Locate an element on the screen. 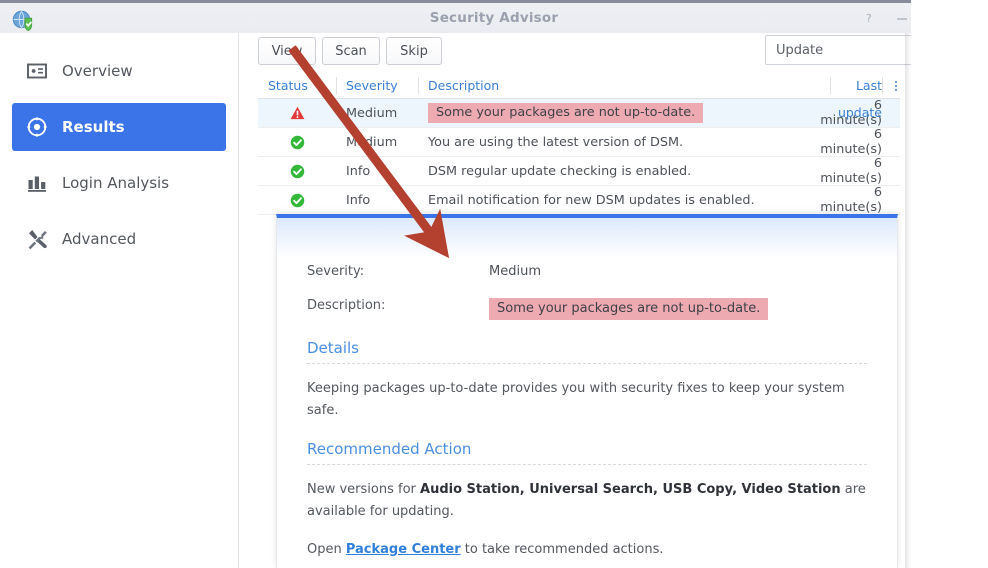 This screenshot has width=988, height=568. help-button: ? is located at coordinates (870, 18).